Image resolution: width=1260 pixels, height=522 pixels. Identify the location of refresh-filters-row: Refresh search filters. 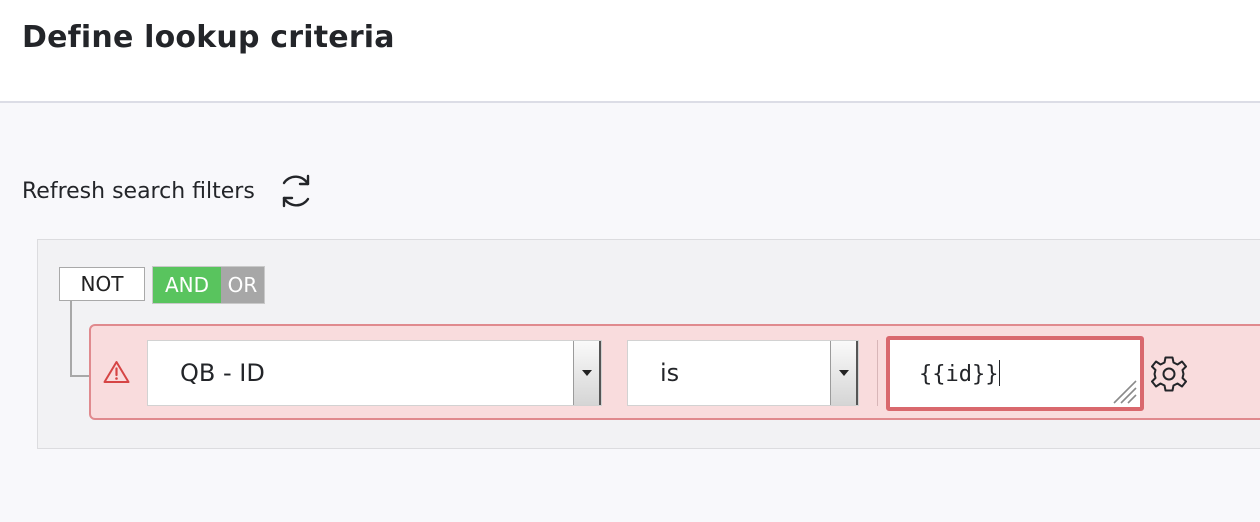
(169, 191).